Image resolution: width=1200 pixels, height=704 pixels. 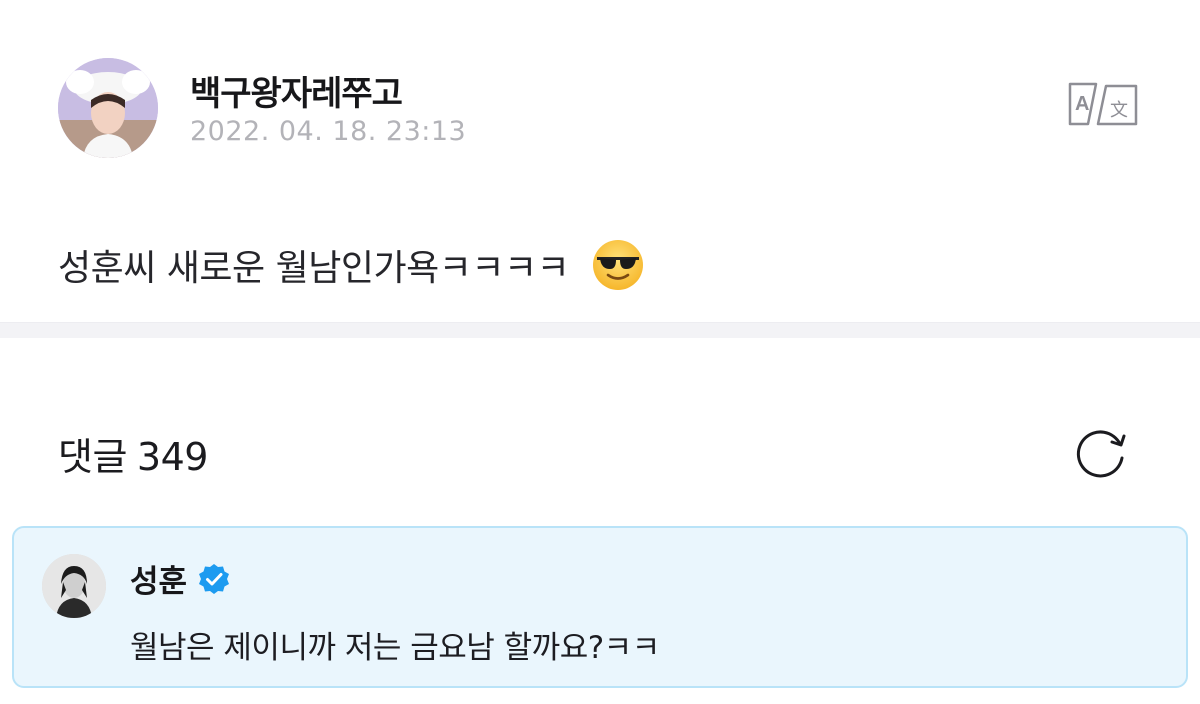 What do you see at coordinates (314, 268) in the screenshot?
I see `post-text: 성훈씨 새로운 월남인가욕ㅋㅋㅋㅋ` at bounding box center [314, 268].